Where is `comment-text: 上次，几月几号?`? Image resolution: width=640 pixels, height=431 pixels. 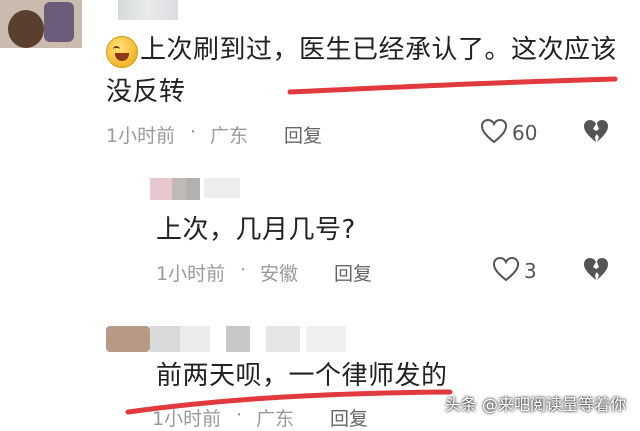
comment-text: 上次，几月几号? is located at coordinates (256, 230).